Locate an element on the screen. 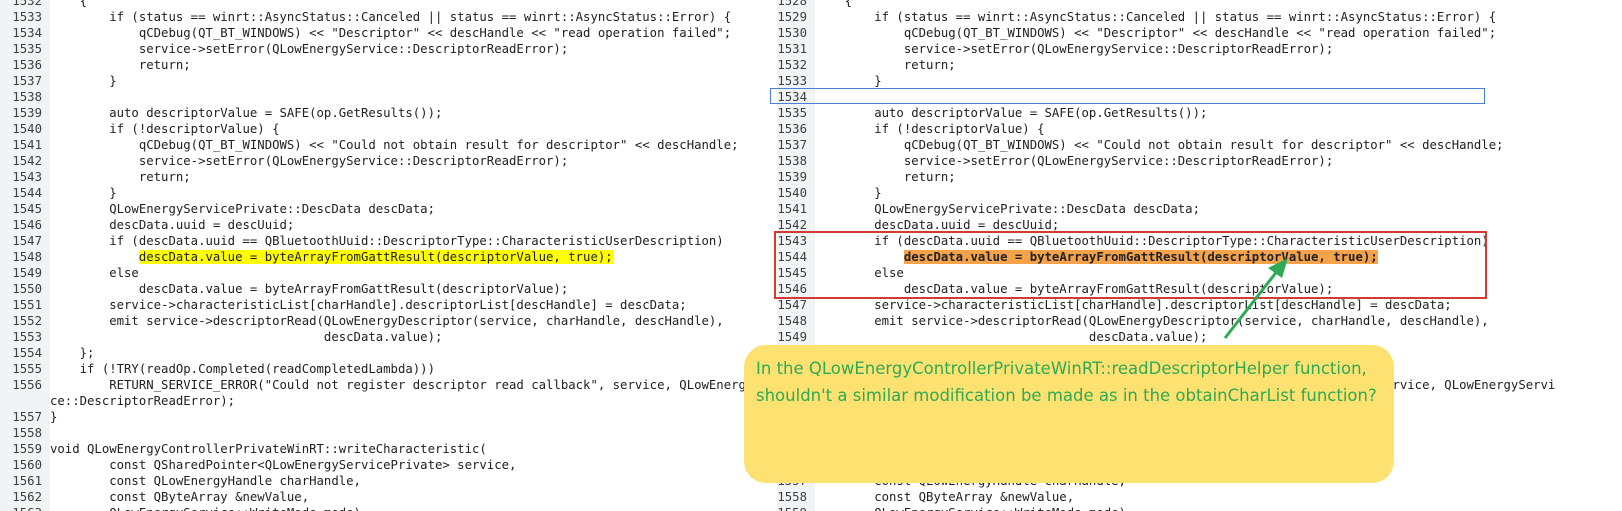 Image resolution: width=1622 pixels, height=511 pixels. code-line: 1561 const QLowEnergyHandle charHandle, is located at coordinates (382, 481).